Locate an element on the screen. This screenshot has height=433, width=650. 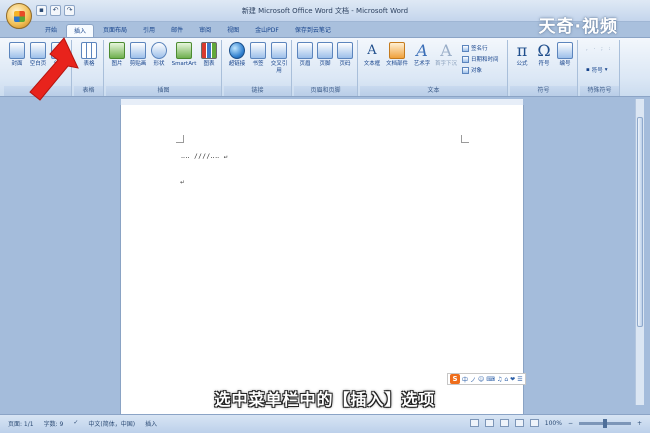
margin-mark-top-left is located at coordinates (180, 139).